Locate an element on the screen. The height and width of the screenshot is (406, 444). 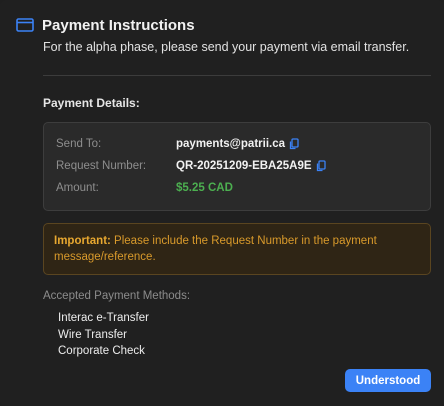
dialog-title: Payment Instructions is located at coordinates (118, 25).